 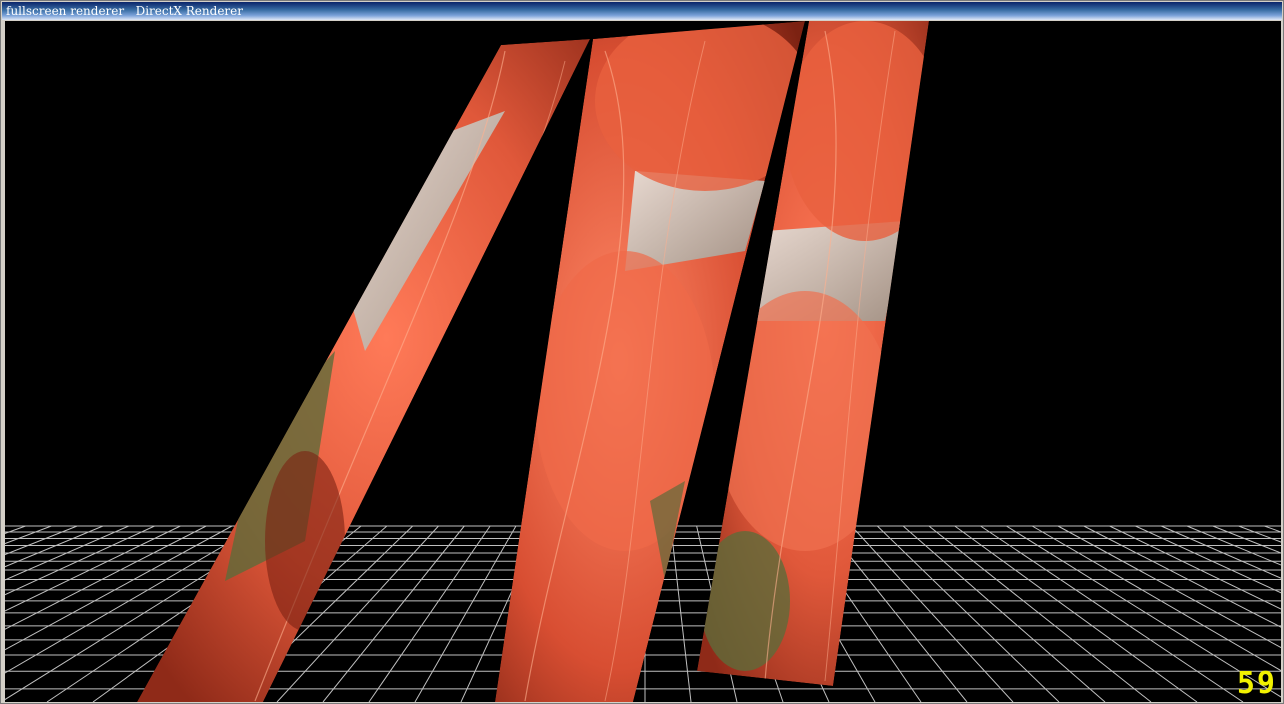 I want to click on fps-counter: 59, so click(x=1256, y=683).